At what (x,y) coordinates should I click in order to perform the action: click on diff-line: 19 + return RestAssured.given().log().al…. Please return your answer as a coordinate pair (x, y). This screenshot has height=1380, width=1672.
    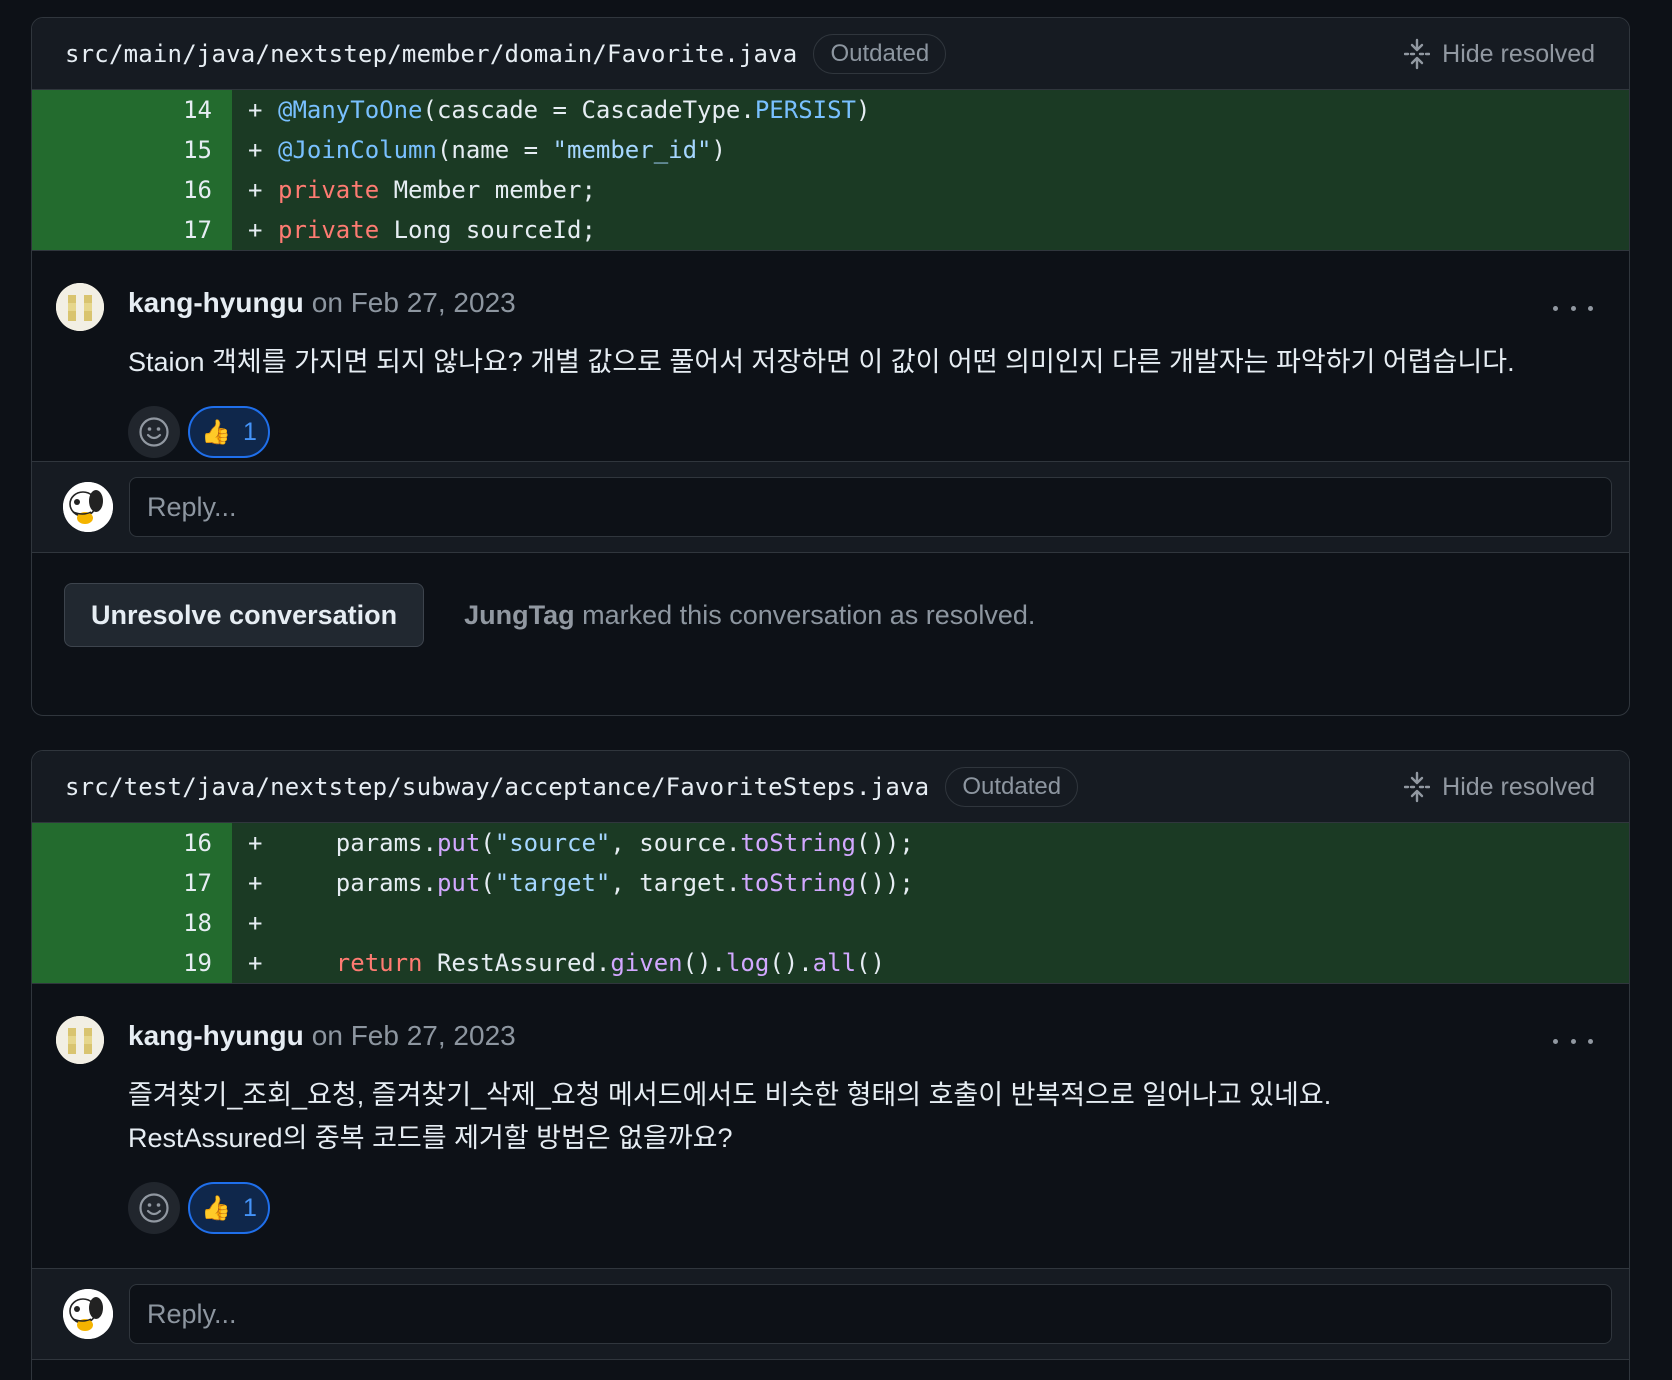
    Looking at the image, I should click on (830, 963).